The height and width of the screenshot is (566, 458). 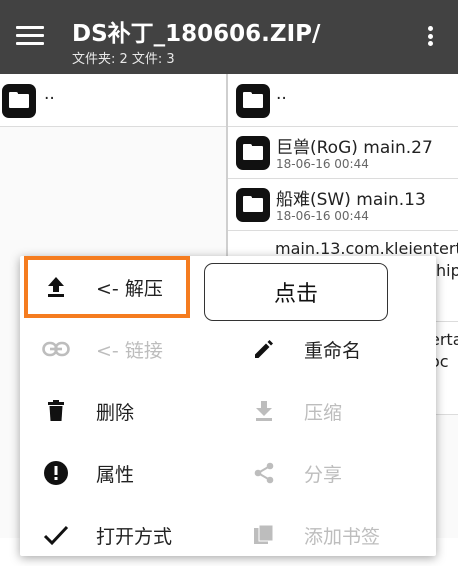 I want to click on hamburger-menu-icon, so click(x=30, y=36).